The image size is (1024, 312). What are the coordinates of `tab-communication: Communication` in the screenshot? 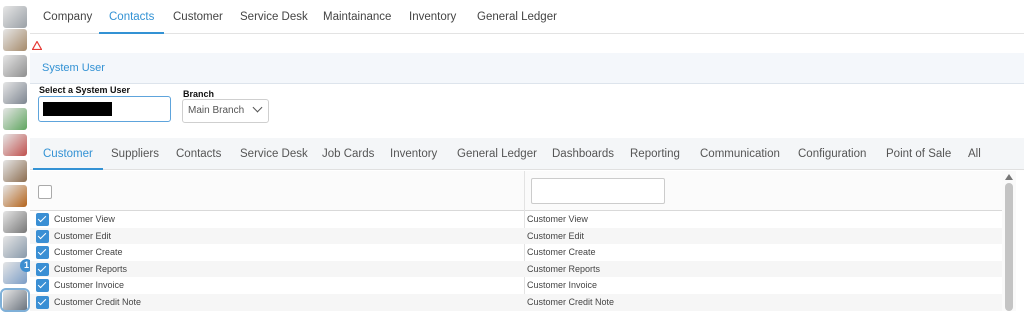 It's located at (740, 154).